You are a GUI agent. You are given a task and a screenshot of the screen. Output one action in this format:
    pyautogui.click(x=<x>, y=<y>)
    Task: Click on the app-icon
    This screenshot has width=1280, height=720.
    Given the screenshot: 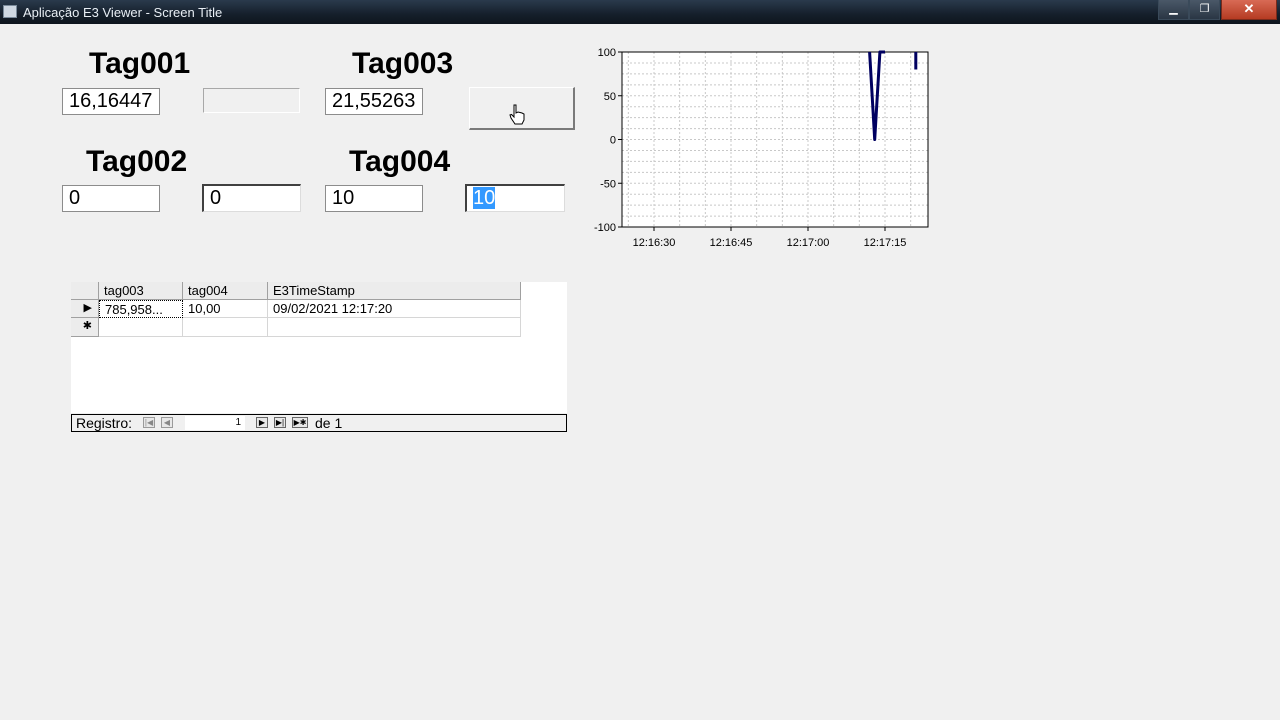 What is the action you would take?
    pyautogui.click(x=10, y=11)
    